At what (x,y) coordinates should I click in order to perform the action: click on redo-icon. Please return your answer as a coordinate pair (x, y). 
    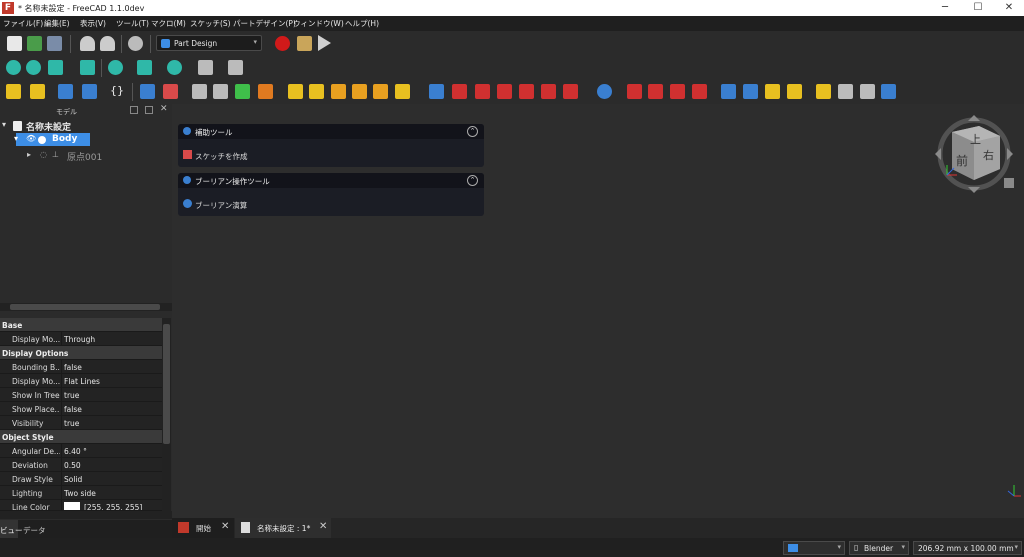
    Looking at the image, I should click on (107, 43).